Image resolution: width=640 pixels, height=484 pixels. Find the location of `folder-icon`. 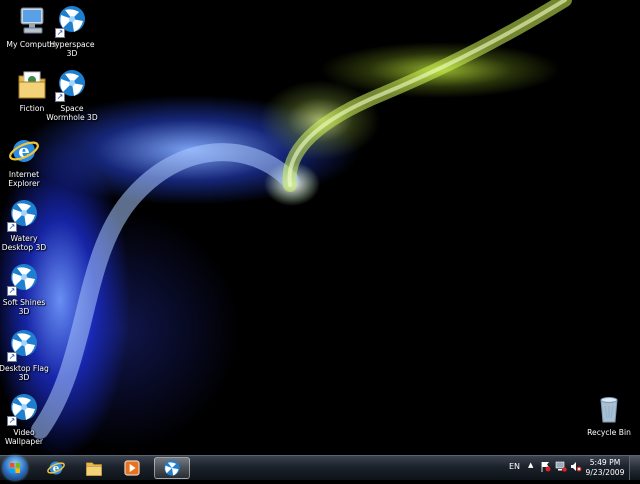

folder-icon is located at coordinates (94, 469).